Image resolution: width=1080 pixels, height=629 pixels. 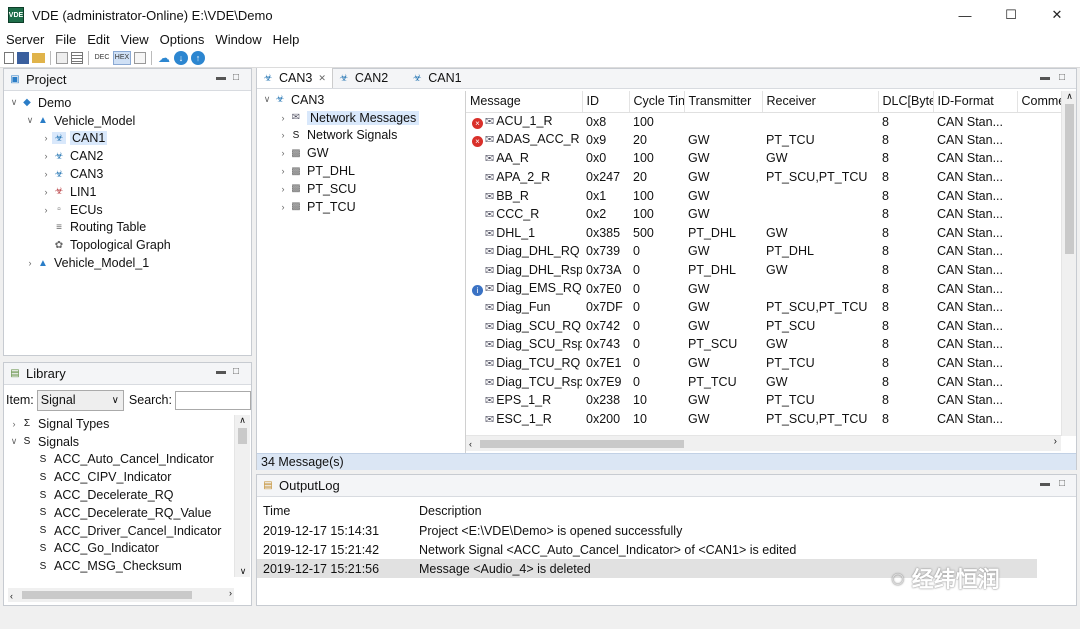 I want to click on signal-list-item: Ѕ ACC_Decelerate_RQ_Value, so click(x=127, y=513).